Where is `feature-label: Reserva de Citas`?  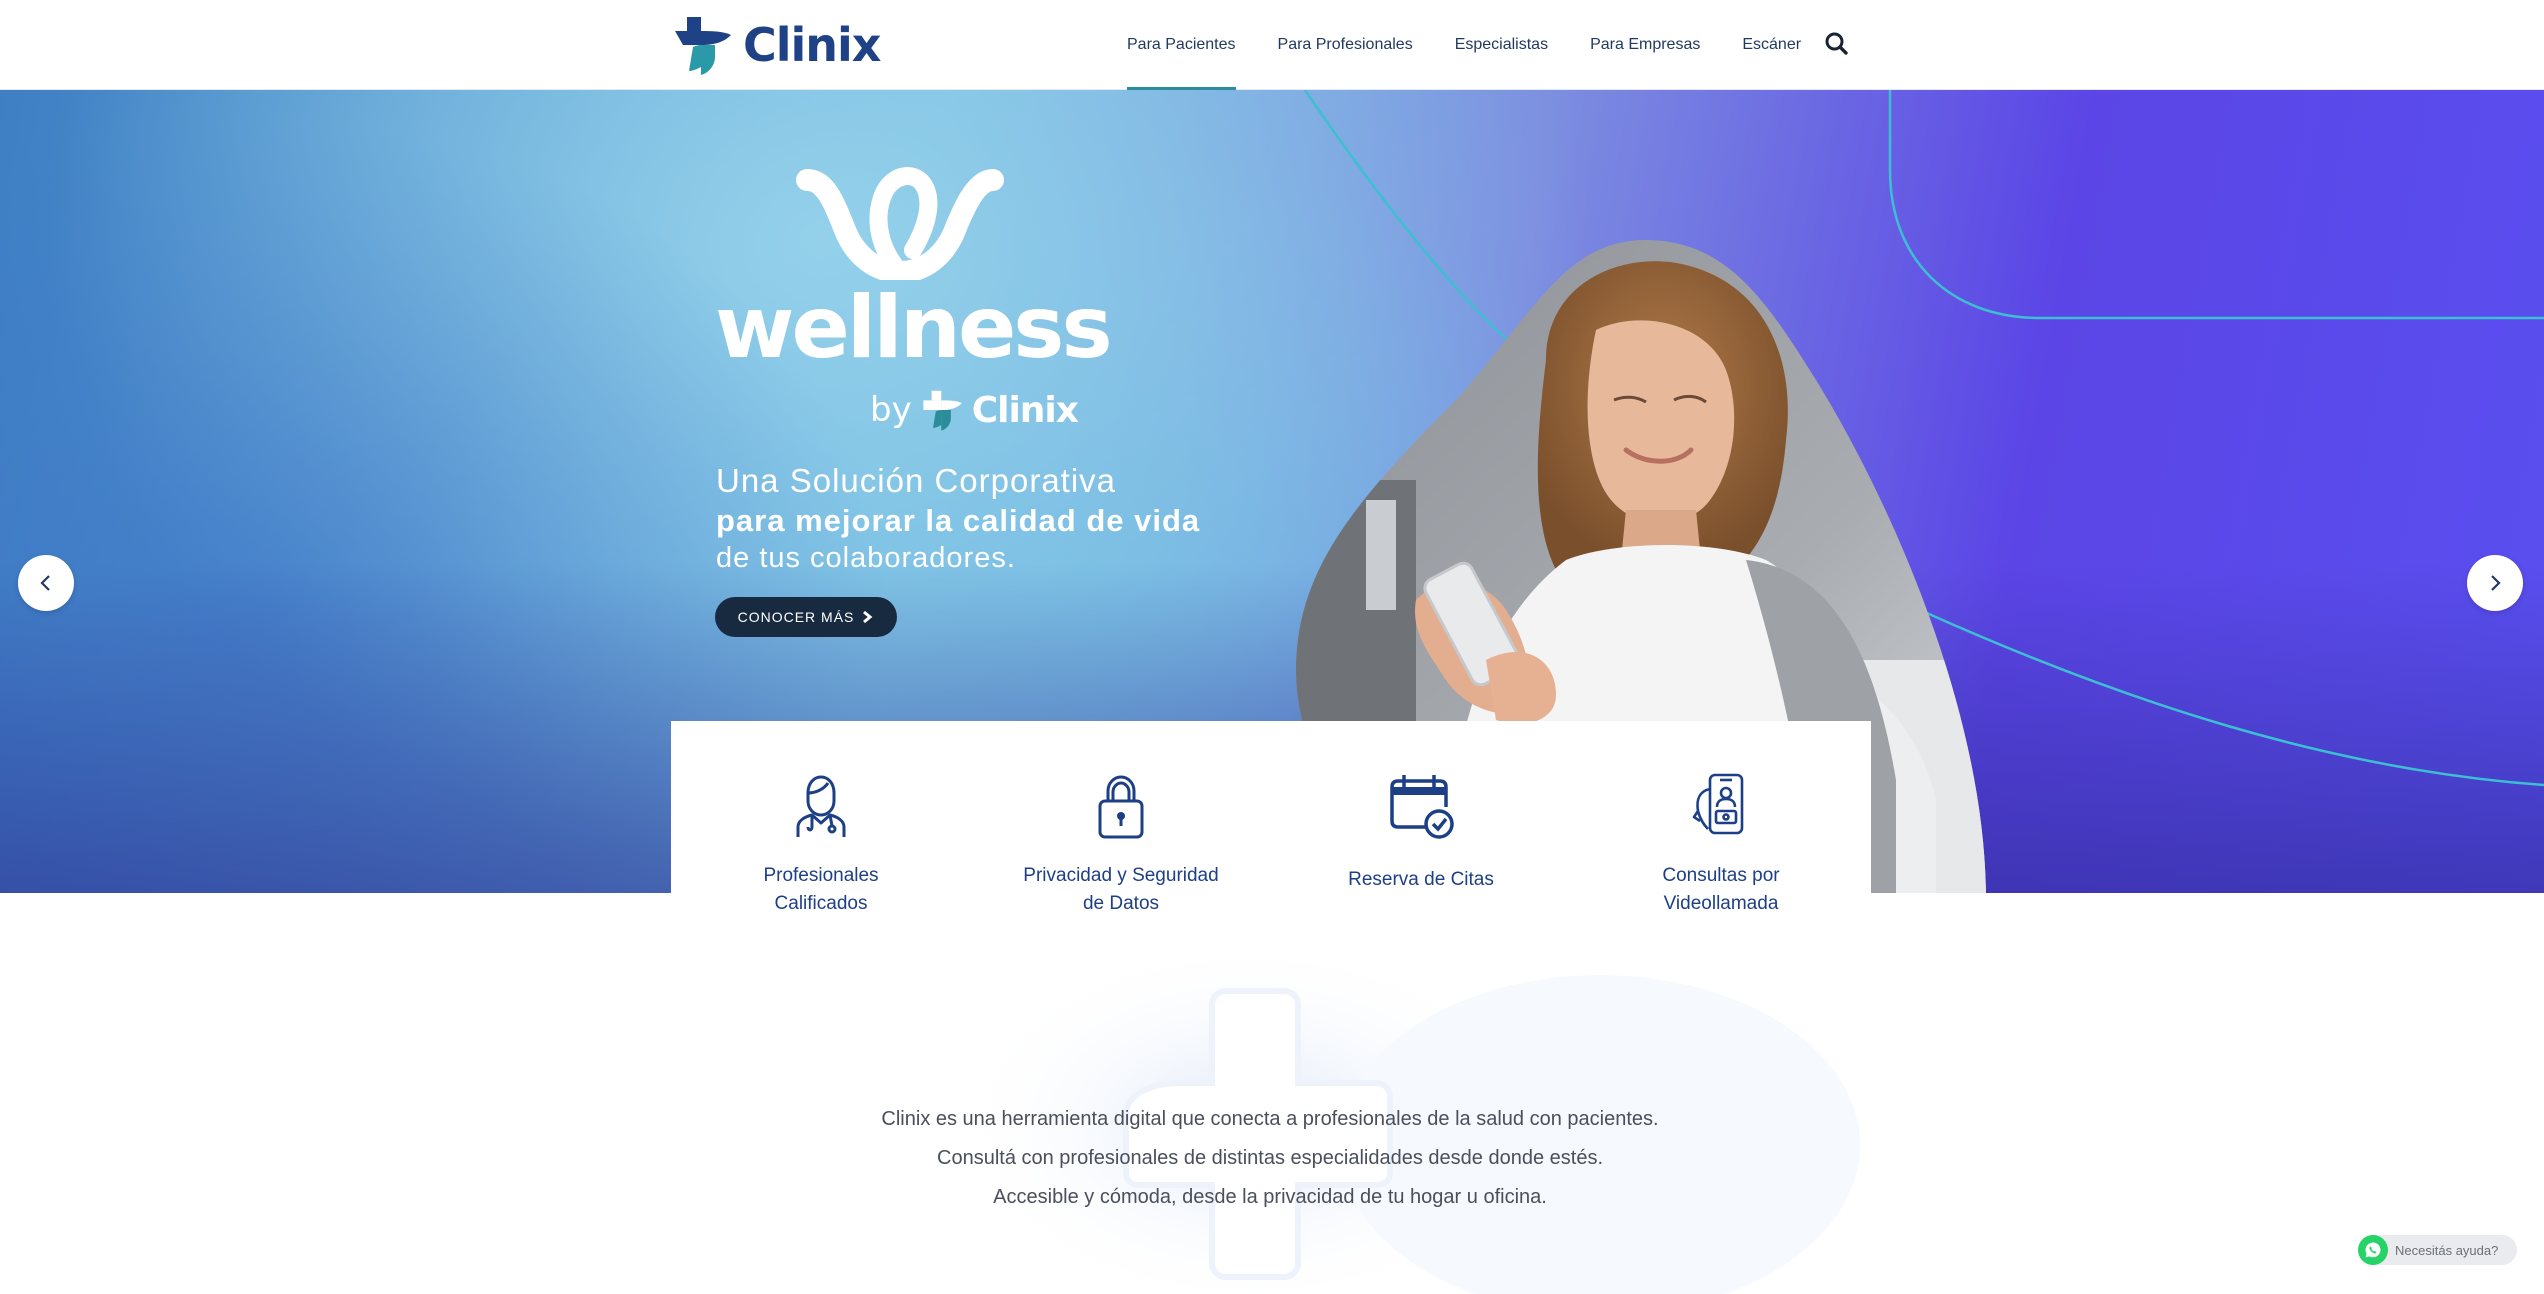
feature-label: Reserva de Citas is located at coordinates (1421, 879).